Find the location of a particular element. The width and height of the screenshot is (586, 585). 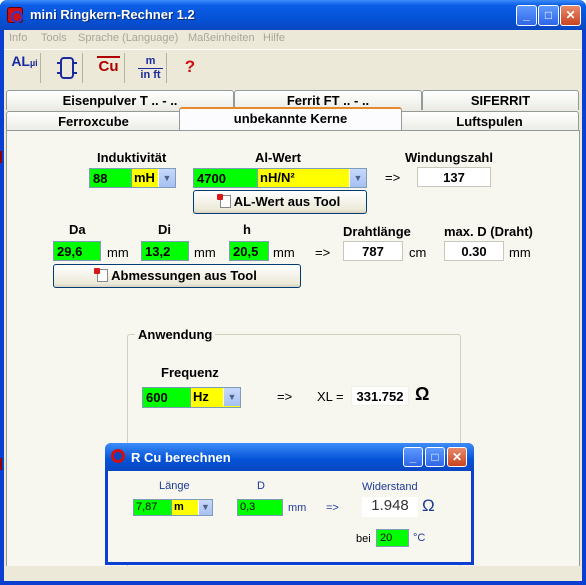

al-tool-button: ALµi is located at coordinates (25, 68).